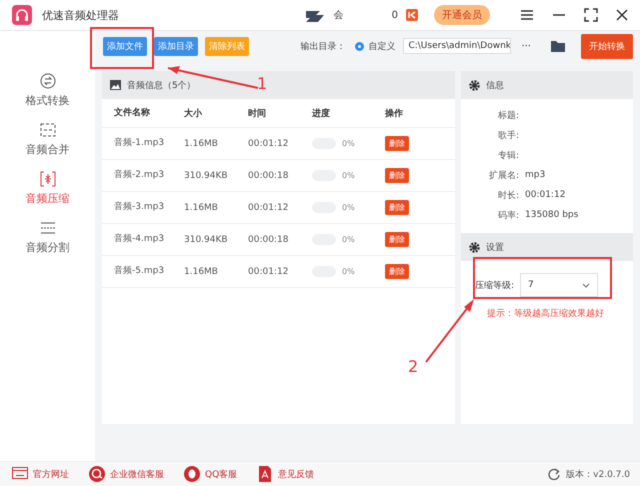 This screenshot has width=640, height=486. What do you see at coordinates (546, 314) in the screenshot?
I see `hint-text: 提示：等级越高压缩效果越好` at bounding box center [546, 314].